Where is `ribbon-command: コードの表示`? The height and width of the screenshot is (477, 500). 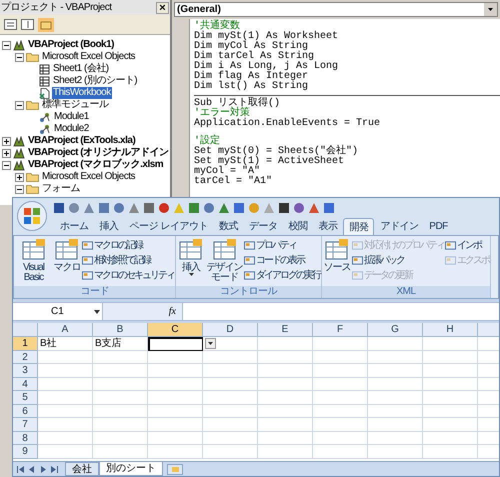
ribbon-command: コードの表示 is located at coordinates (280, 260).